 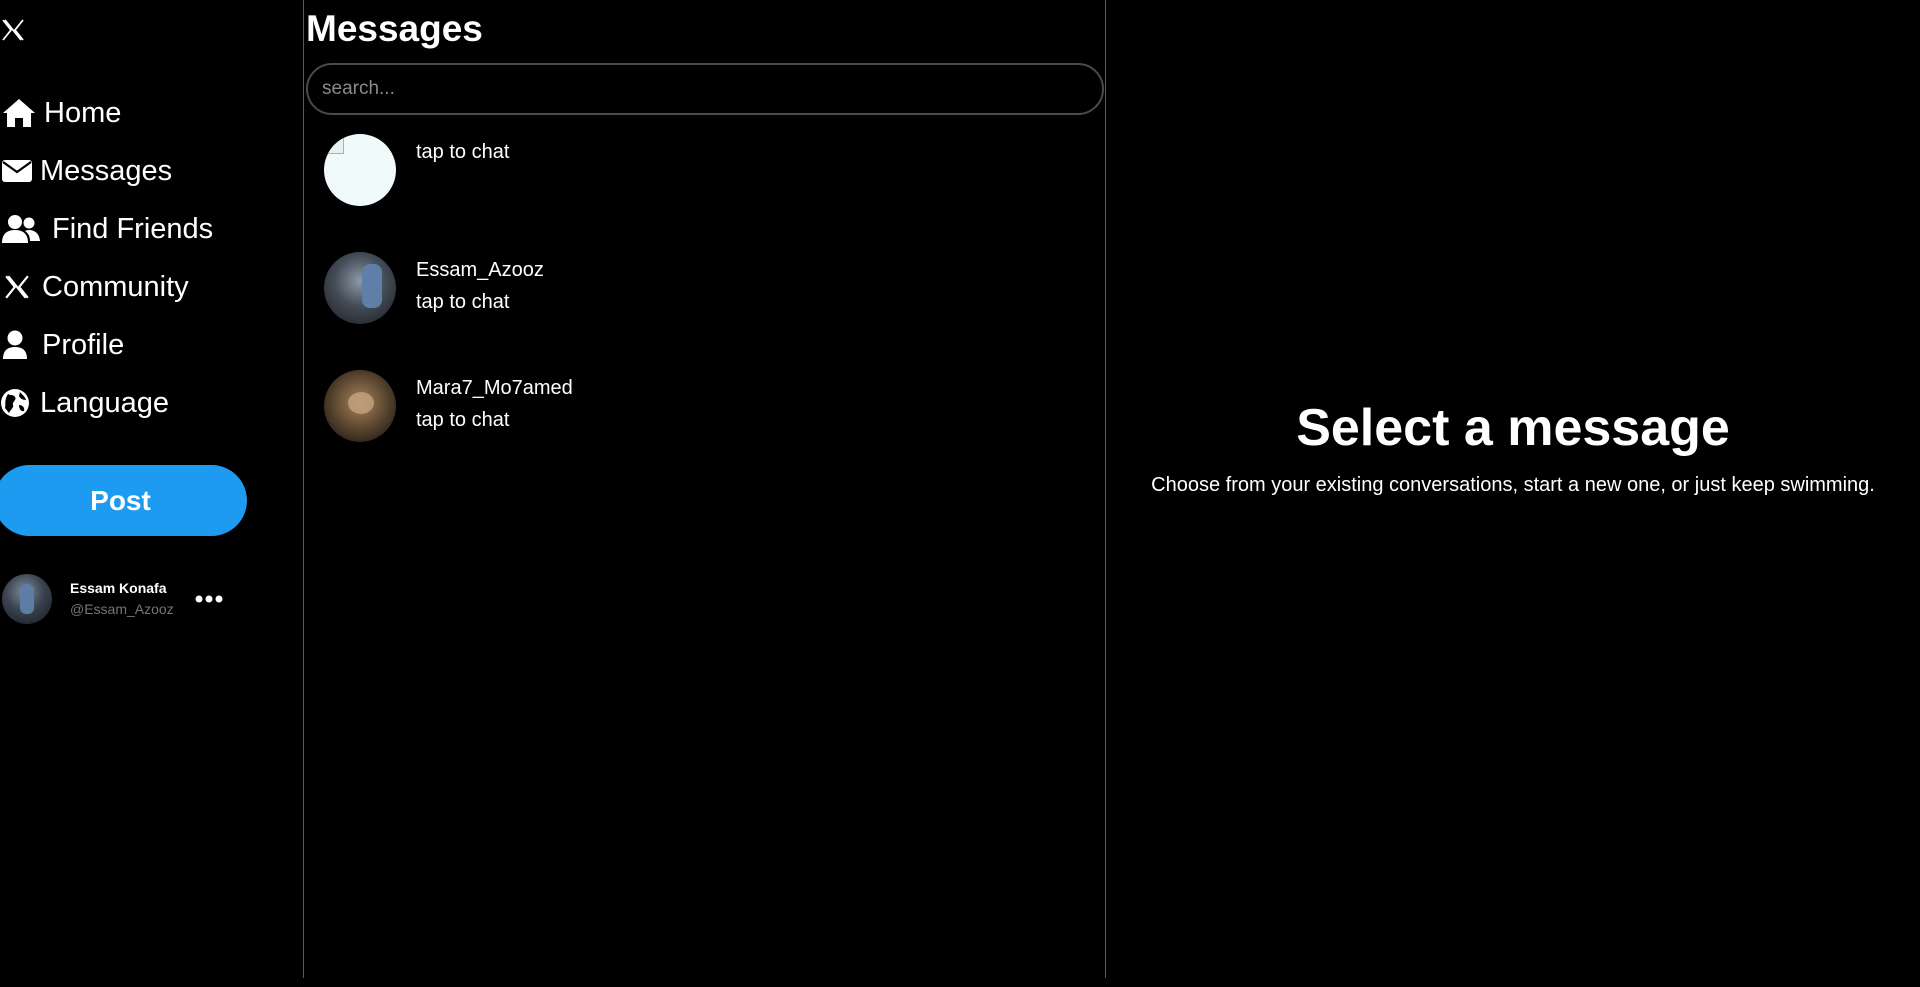 What do you see at coordinates (115, 286) in the screenshot?
I see `nav-label-community: Community` at bounding box center [115, 286].